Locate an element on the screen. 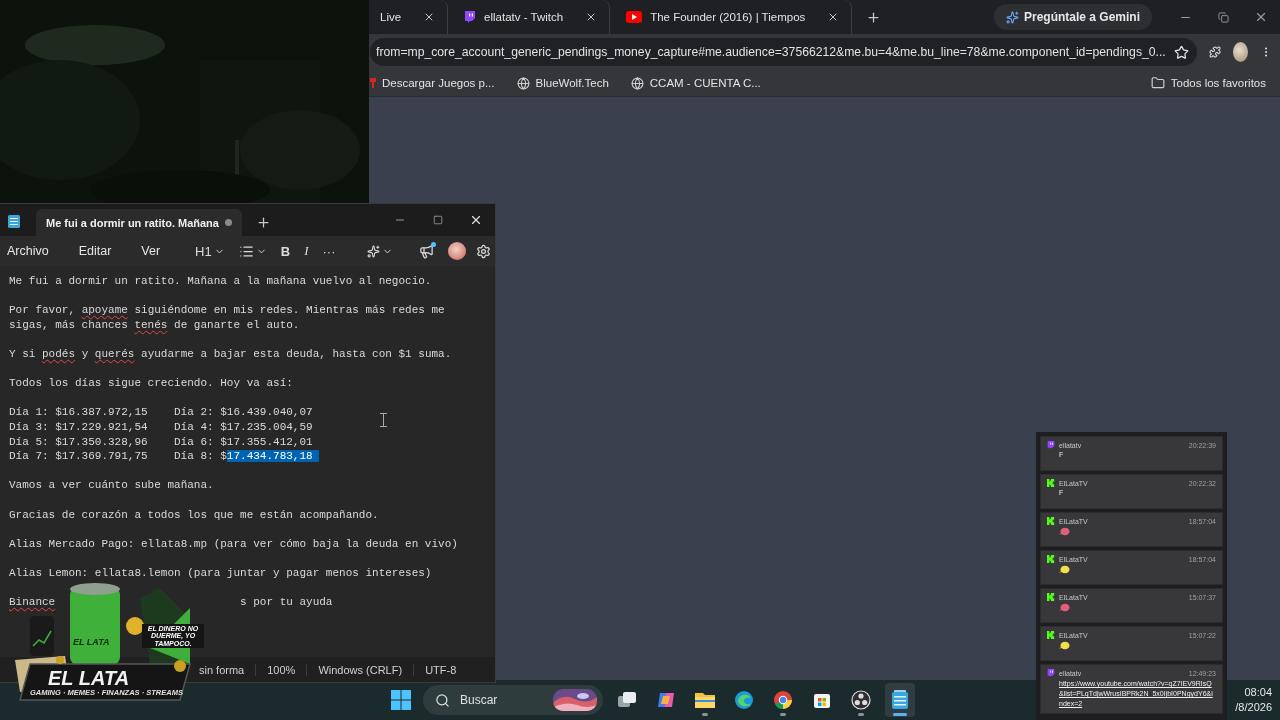 The image size is (1280, 720). chrome-icon is located at coordinates (783, 700).